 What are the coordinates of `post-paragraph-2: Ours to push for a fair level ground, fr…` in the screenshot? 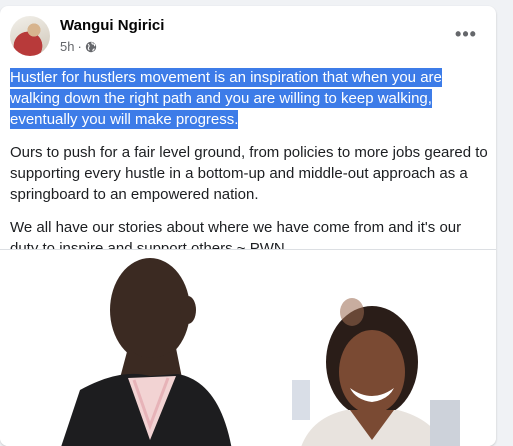 It's located at (249, 173).